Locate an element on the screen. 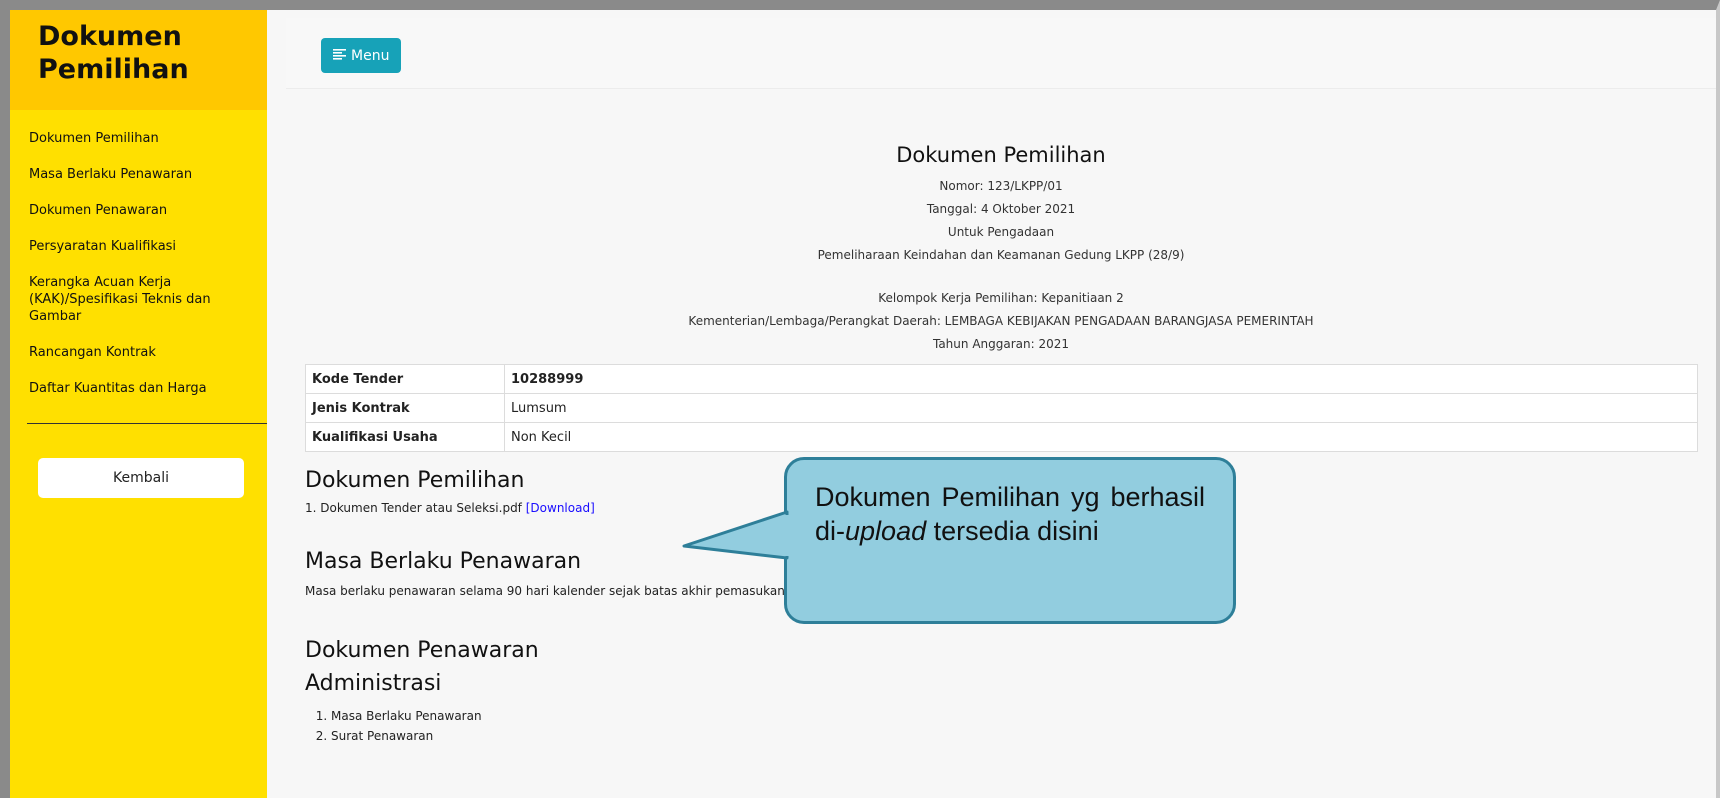  list-item: Masa Berlaku Penawaran is located at coordinates (1020, 716).